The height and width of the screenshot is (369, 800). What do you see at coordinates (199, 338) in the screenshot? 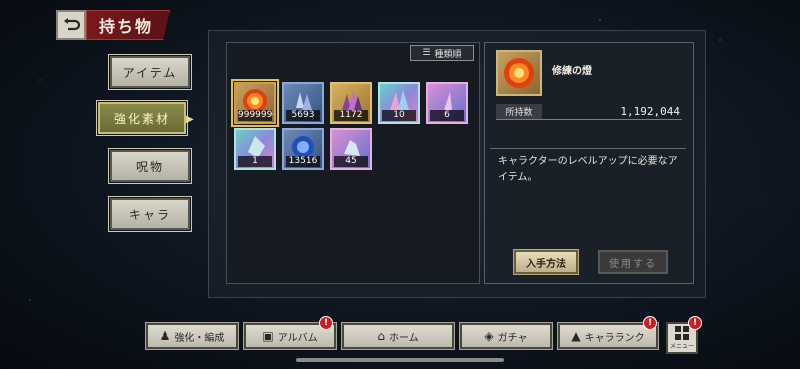
I see `nav-label: 強化・編成` at bounding box center [199, 338].